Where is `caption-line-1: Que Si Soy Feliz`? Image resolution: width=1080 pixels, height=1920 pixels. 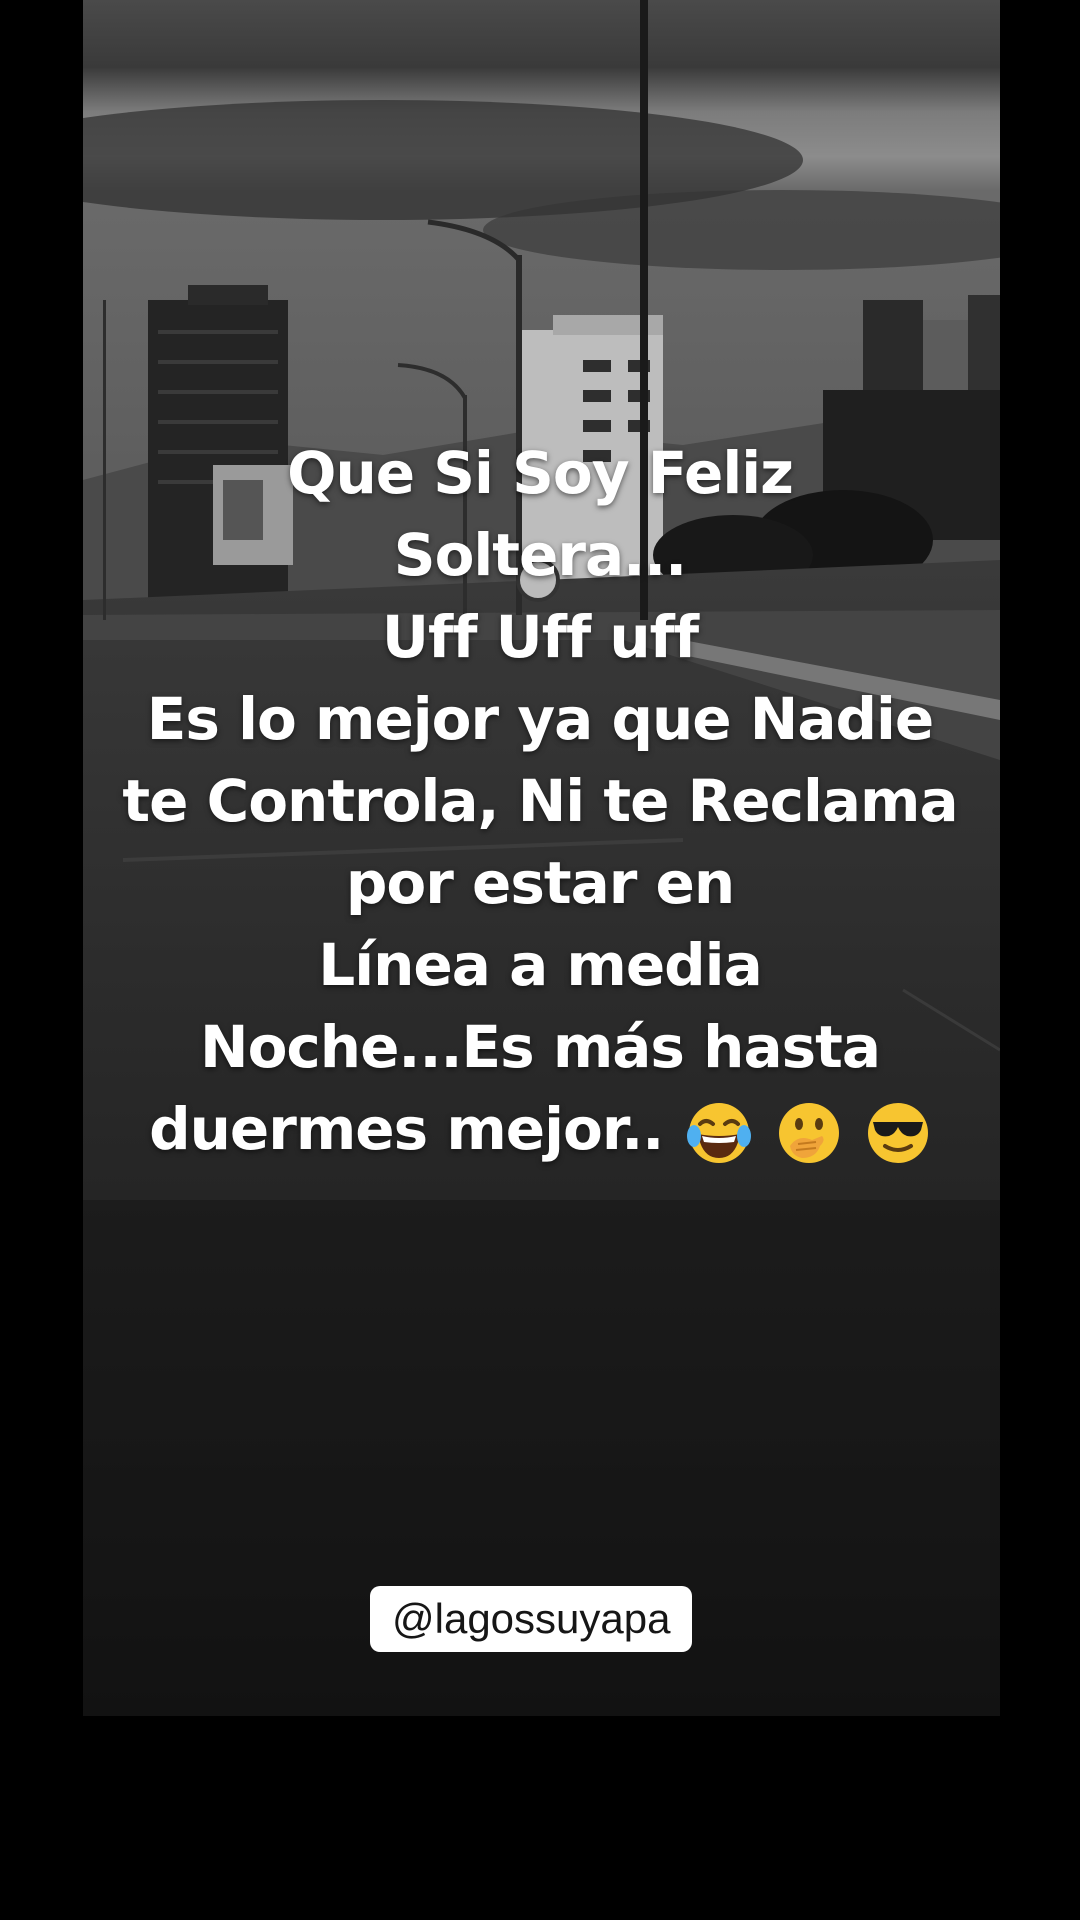 caption-line-1: Que Si Soy Feliz is located at coordinates (540, 473).